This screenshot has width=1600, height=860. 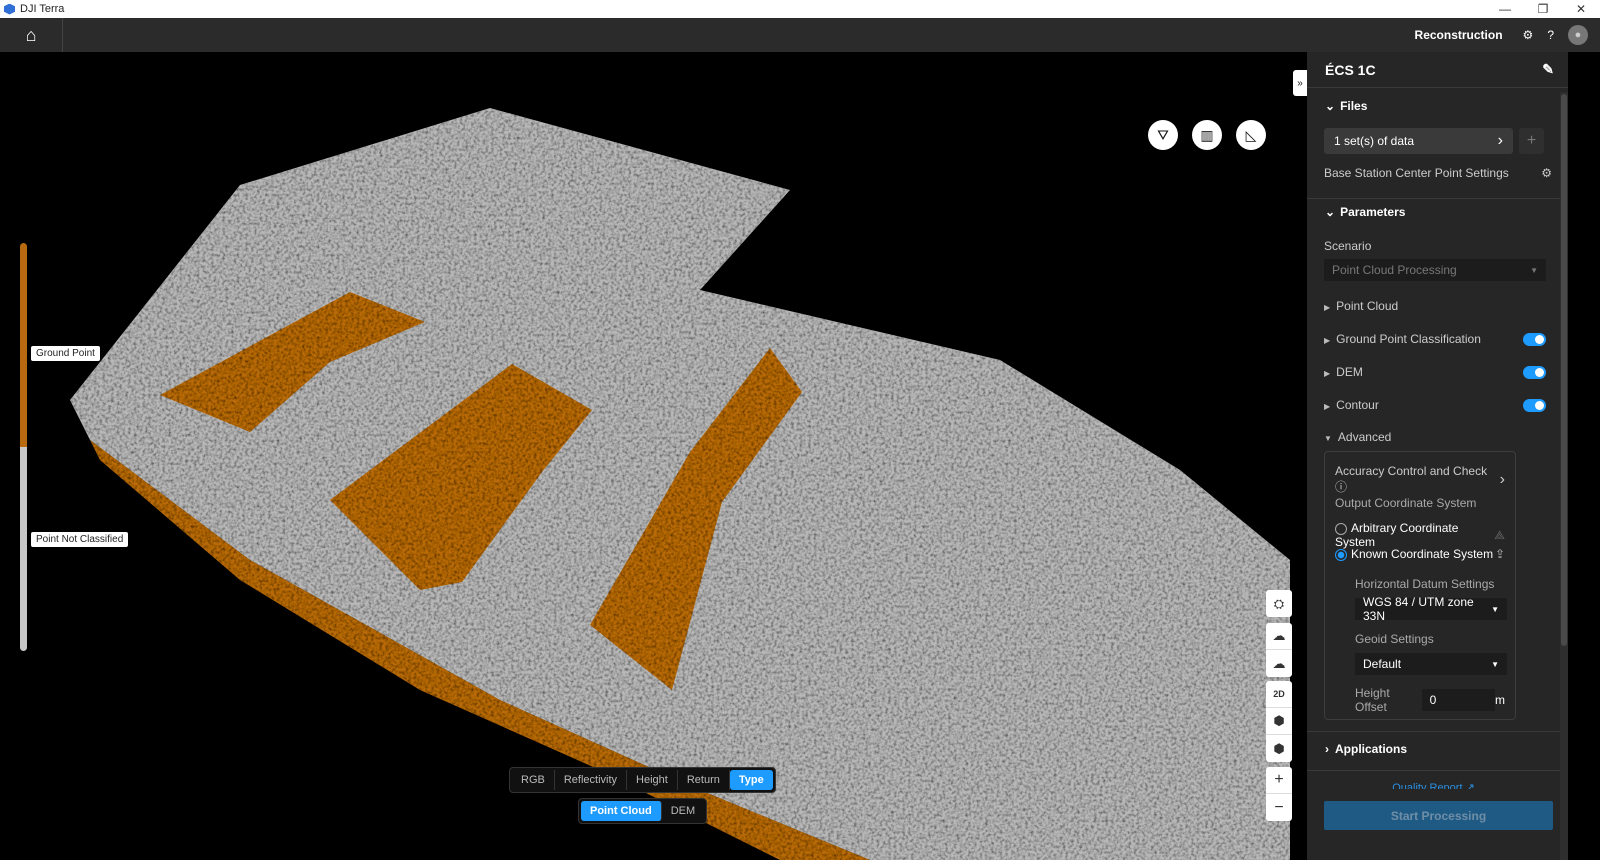 What do you see at coordinates (1341, 528) in the screenshot?
I see `radio-unselected` at bounding box center [1341, 528].